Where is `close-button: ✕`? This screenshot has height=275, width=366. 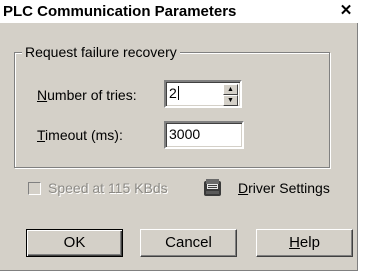
close-button: ✕ is located at coordinates (346, 11).